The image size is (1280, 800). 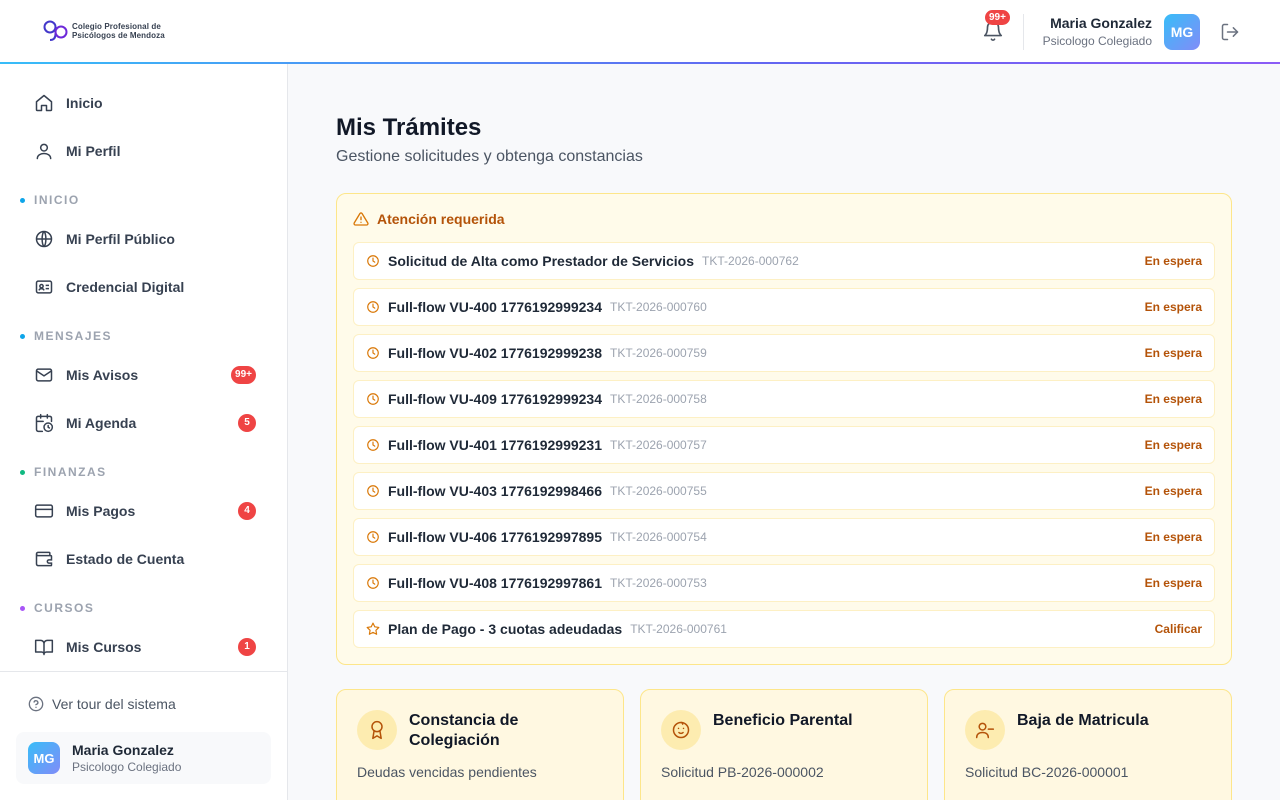 What do you see at coordinates (57, 608) in the screenshot?
I see `sidebar-section-cursos: CURSOS` at bounding box center [57, 608].